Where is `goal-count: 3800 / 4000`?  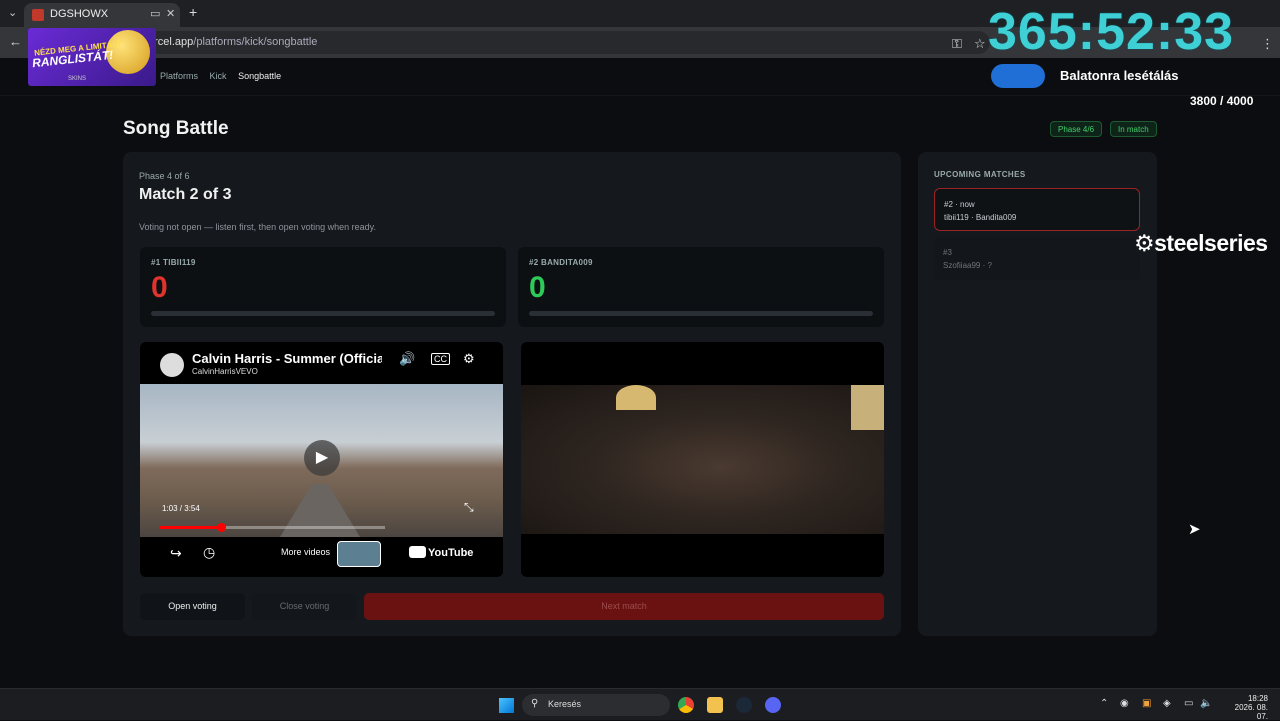
goal-count: 3800 / 4000 is located at coordinates (1222, 101).